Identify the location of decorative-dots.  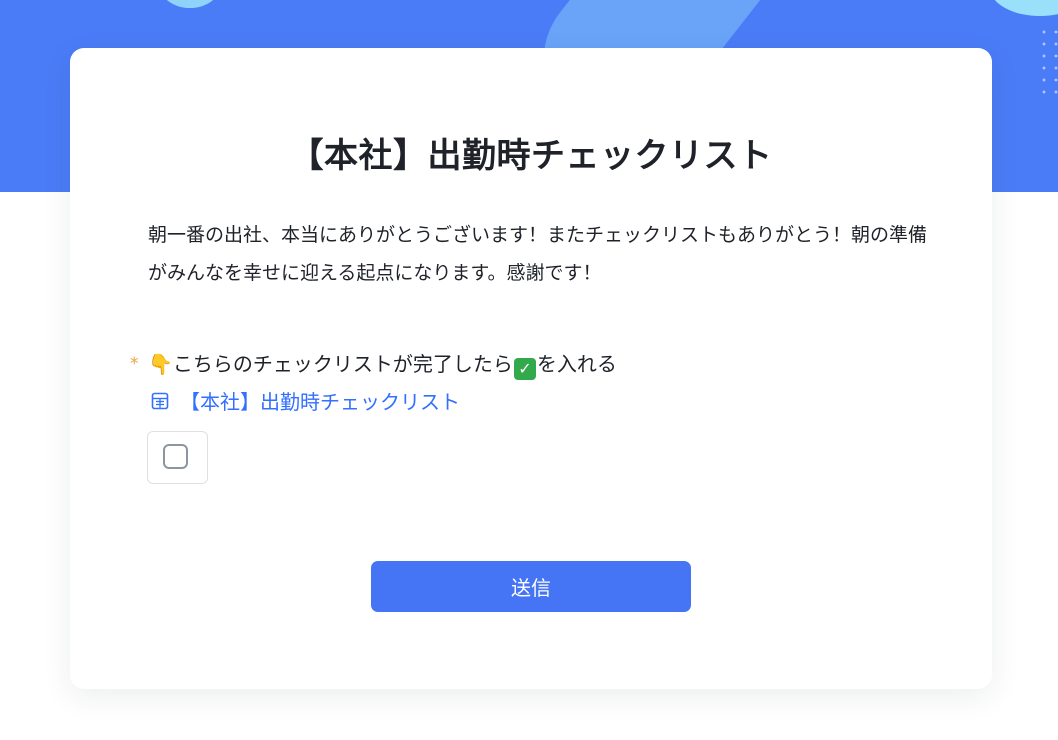
(1048, 61).